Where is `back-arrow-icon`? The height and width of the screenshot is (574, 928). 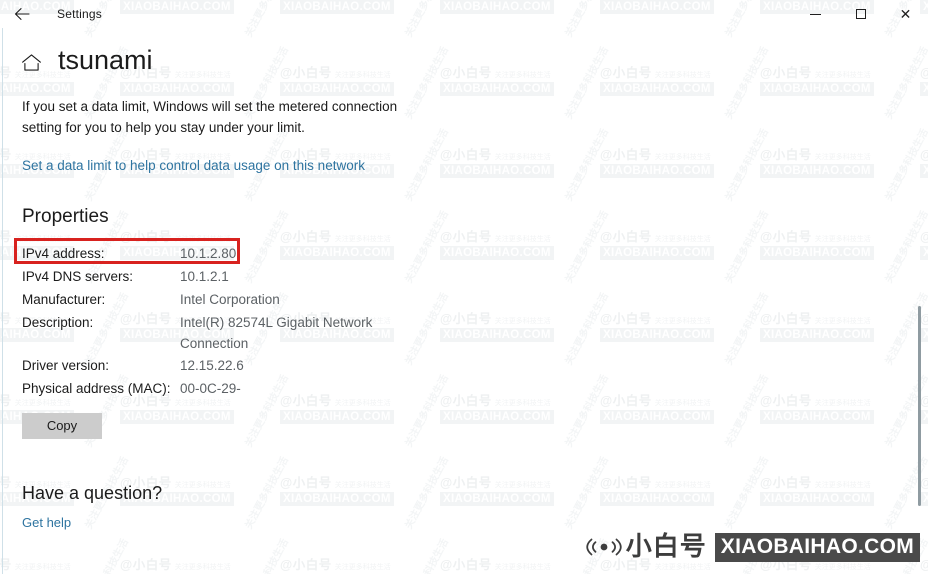
back-arrow-icon is located at coordinates (22, 14).